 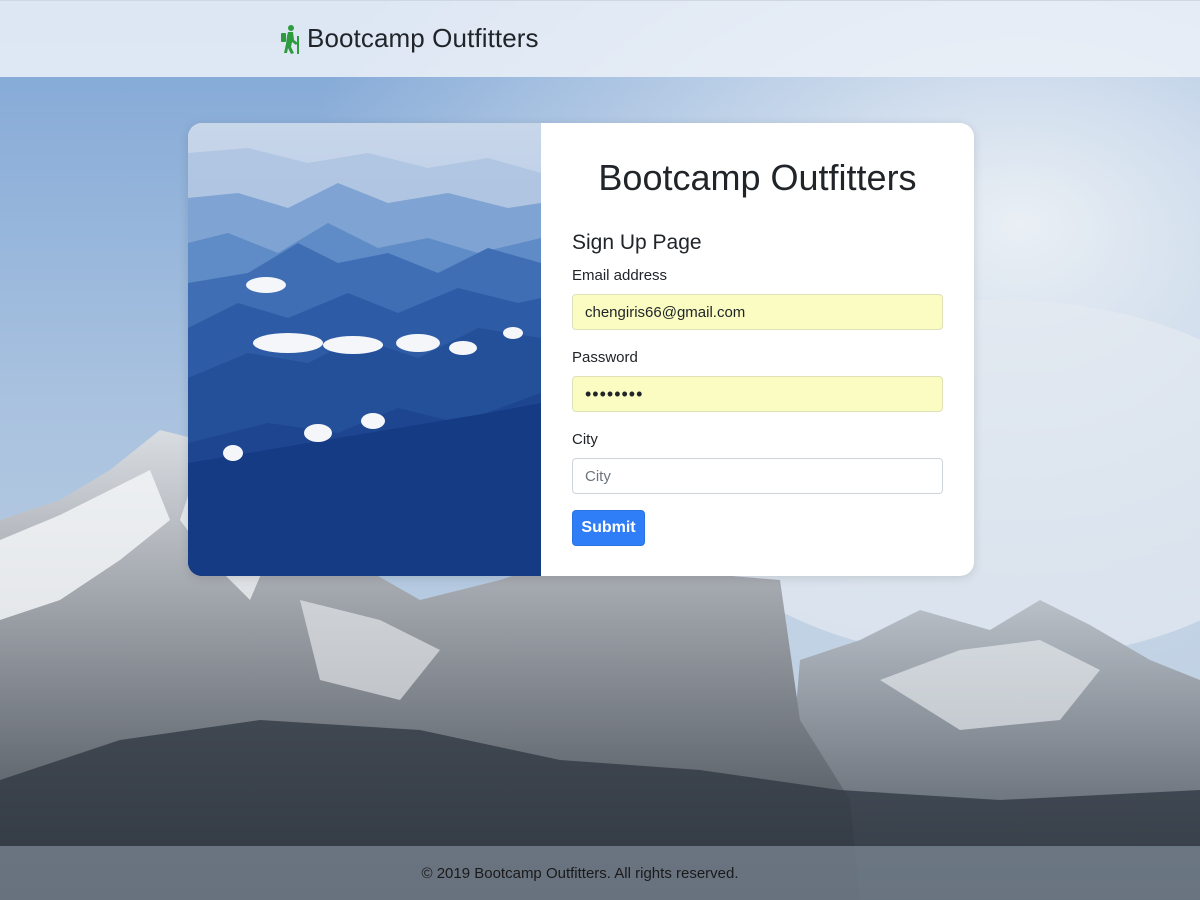 What do you see at coordinates (757, 476) in the screenshot?
I see `city-input` at bounding box center [757, 476].